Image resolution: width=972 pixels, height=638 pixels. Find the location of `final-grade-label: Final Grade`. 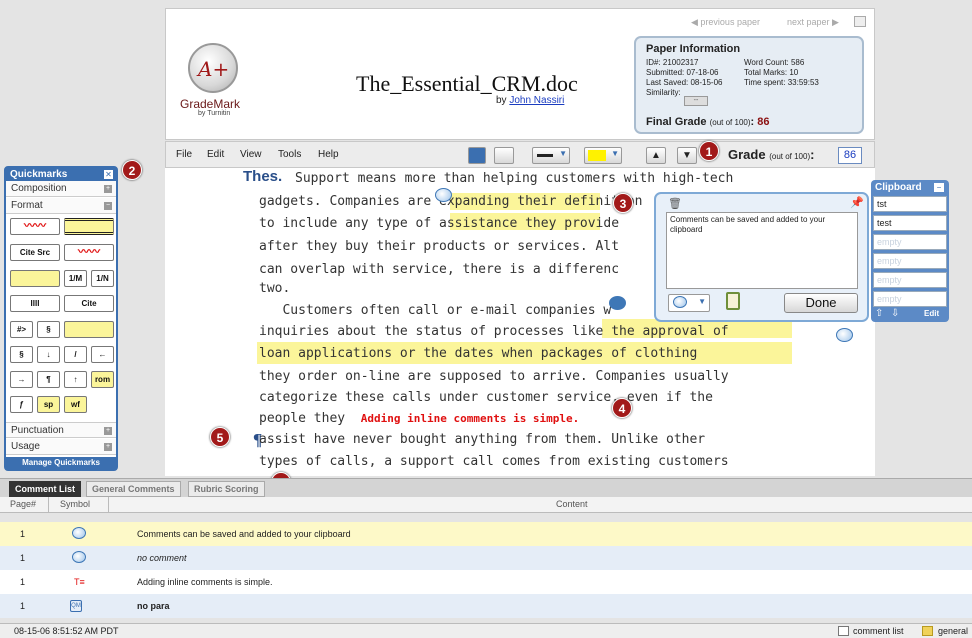

final-grade-label: Final Grade is located at coordinates (676, 122).